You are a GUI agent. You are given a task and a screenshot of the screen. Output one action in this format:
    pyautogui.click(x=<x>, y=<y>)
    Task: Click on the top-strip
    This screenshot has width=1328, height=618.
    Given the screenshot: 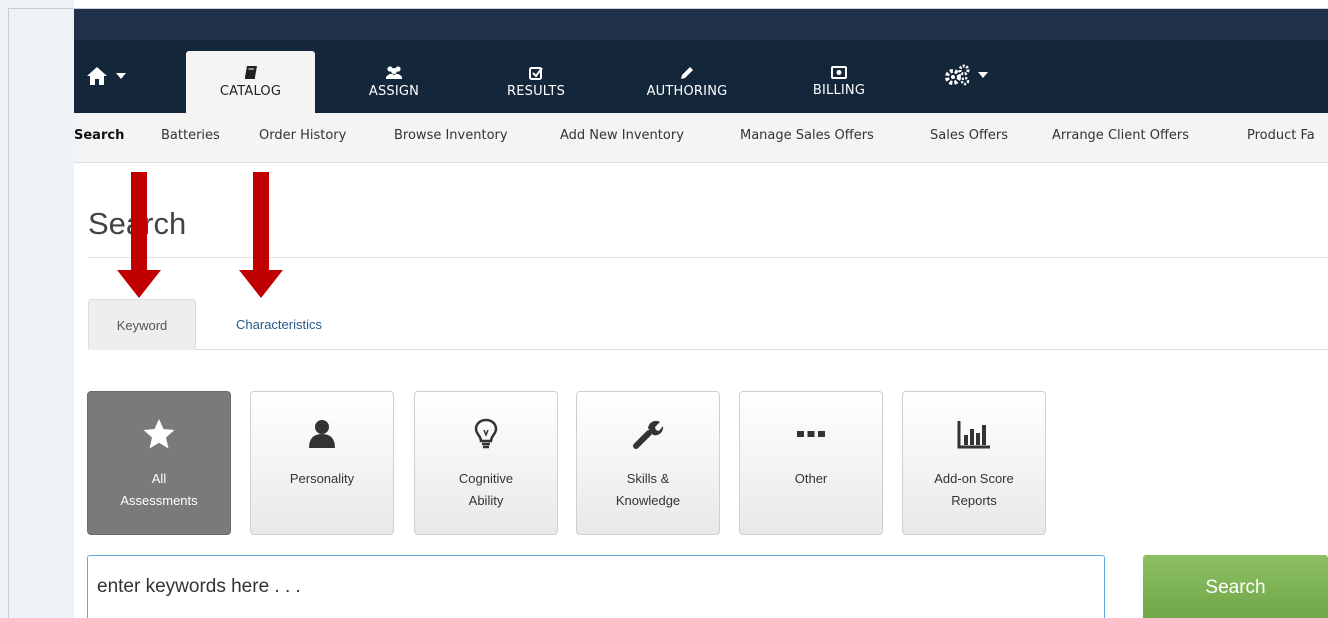 What is the action you would take?
    pyautogui.click(x=701, y=24)
    